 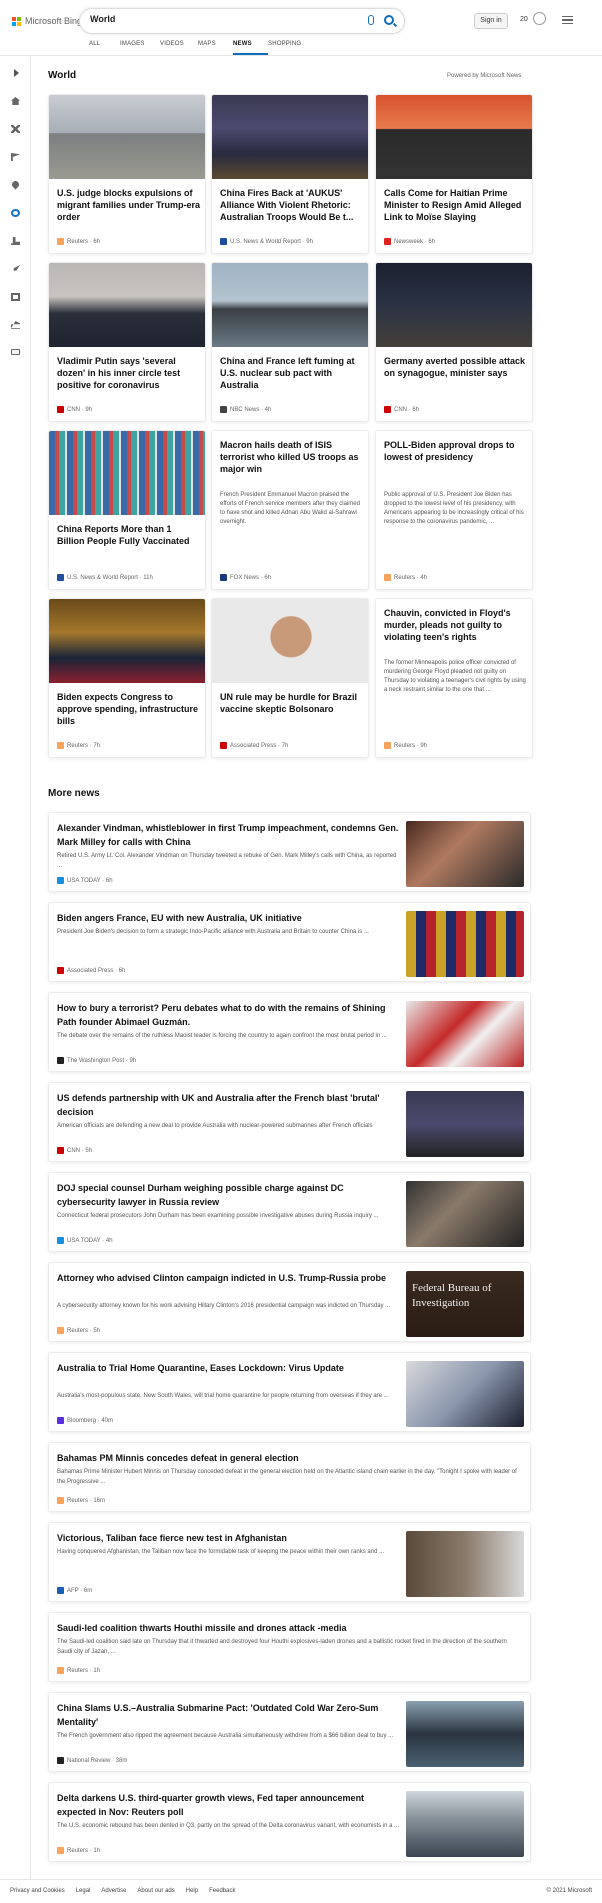 What do you see at coordinates (74, 1590) in the screenshot?
I see `news-item-source: AFP · 6m` at bounding box center [74, 1590].